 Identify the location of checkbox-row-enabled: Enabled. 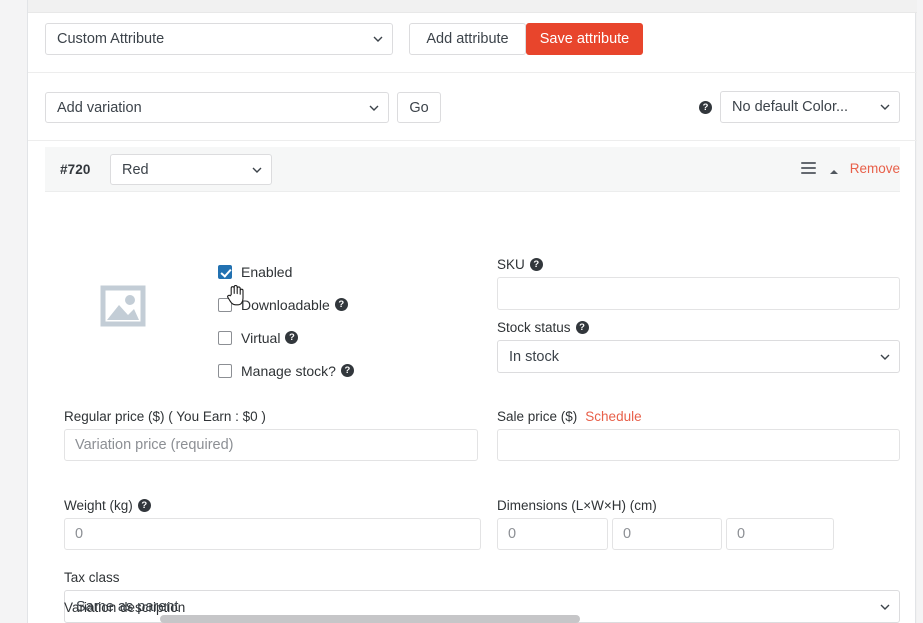
(286, 271).